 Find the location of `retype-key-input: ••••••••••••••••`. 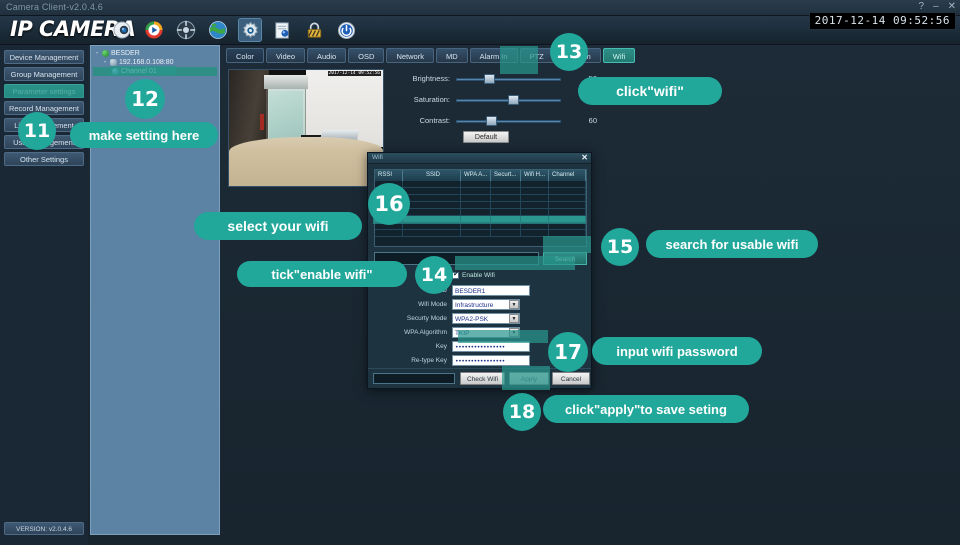

retype-key-input: •••••••••••••••• is located at coordinates (491, 360).